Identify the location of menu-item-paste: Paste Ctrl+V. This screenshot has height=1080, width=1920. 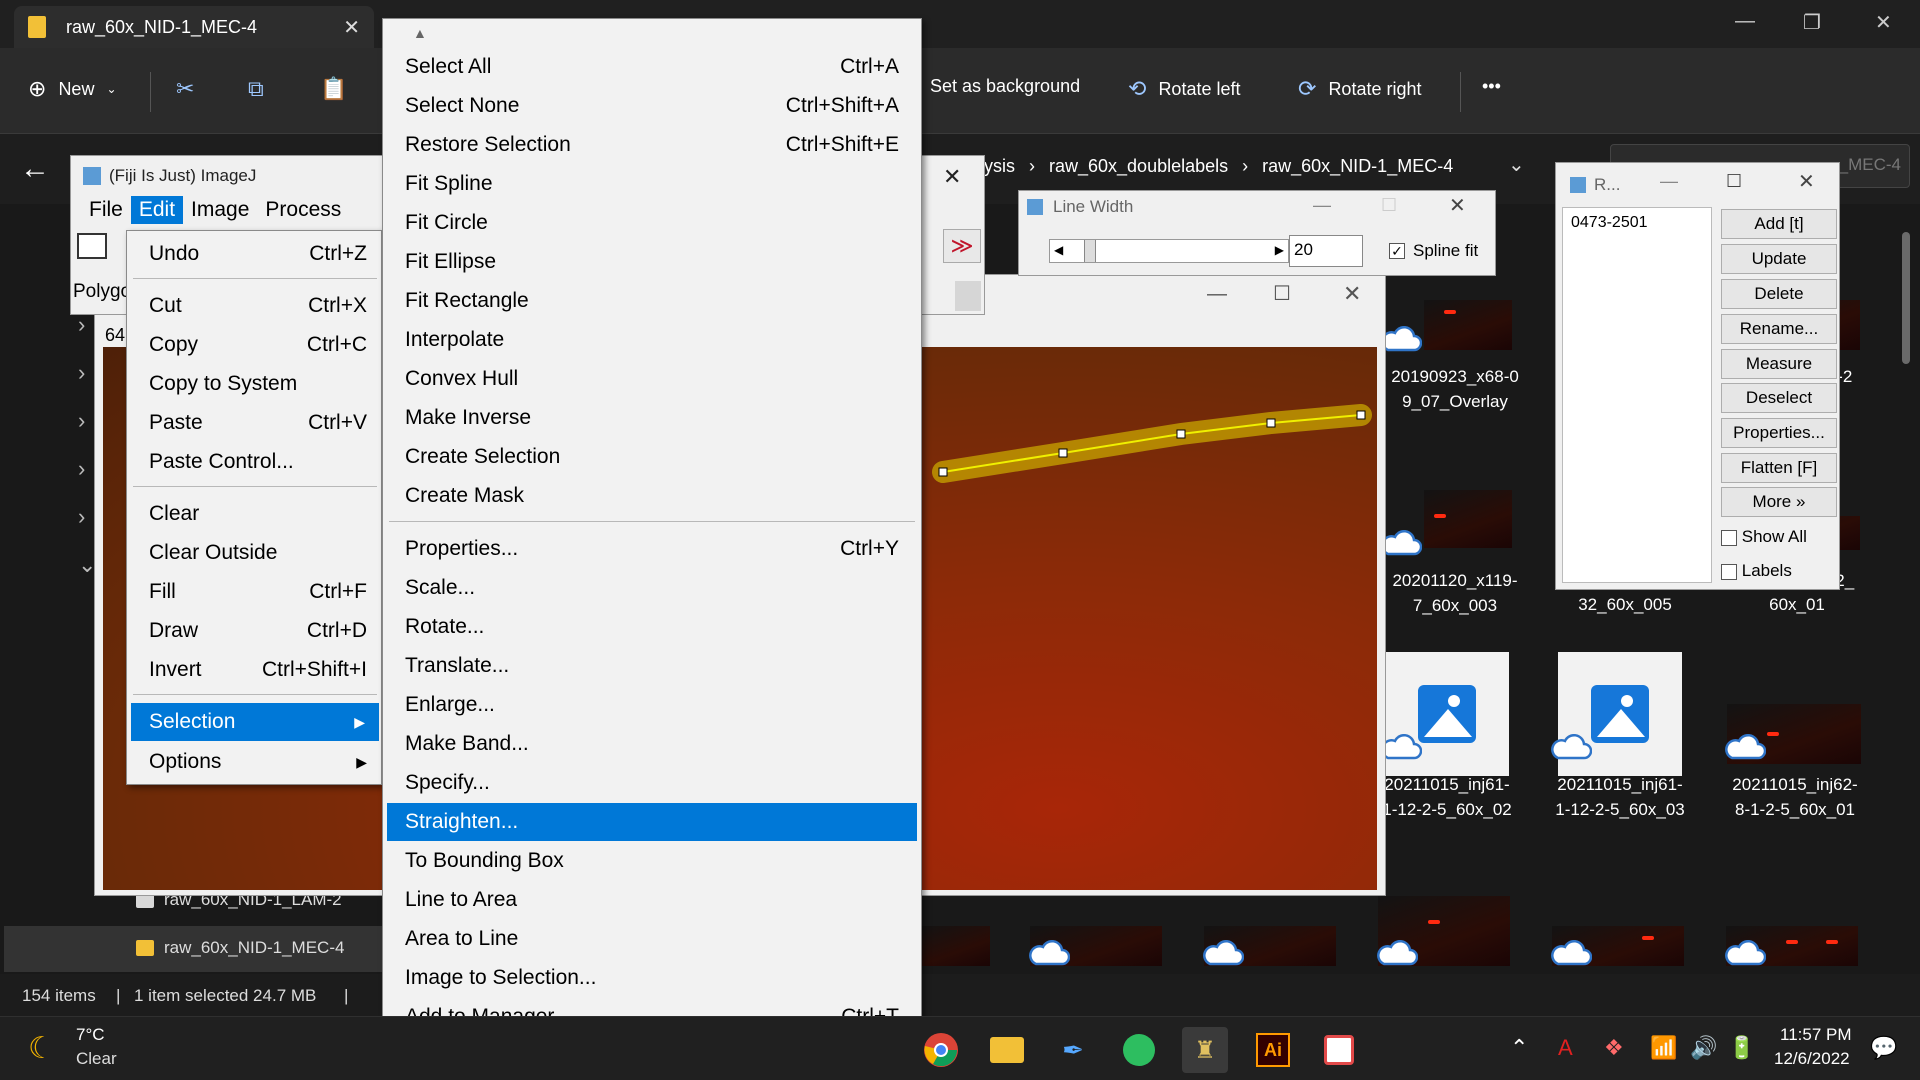
(254, 423).